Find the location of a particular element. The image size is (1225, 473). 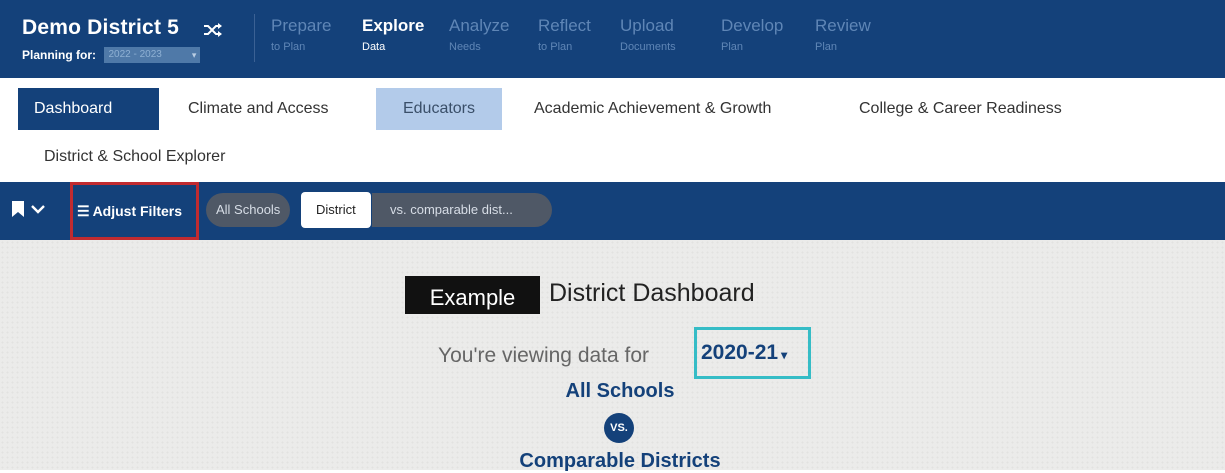

step-prepare: Prepare to Plan is located at coordinates (301, 34).